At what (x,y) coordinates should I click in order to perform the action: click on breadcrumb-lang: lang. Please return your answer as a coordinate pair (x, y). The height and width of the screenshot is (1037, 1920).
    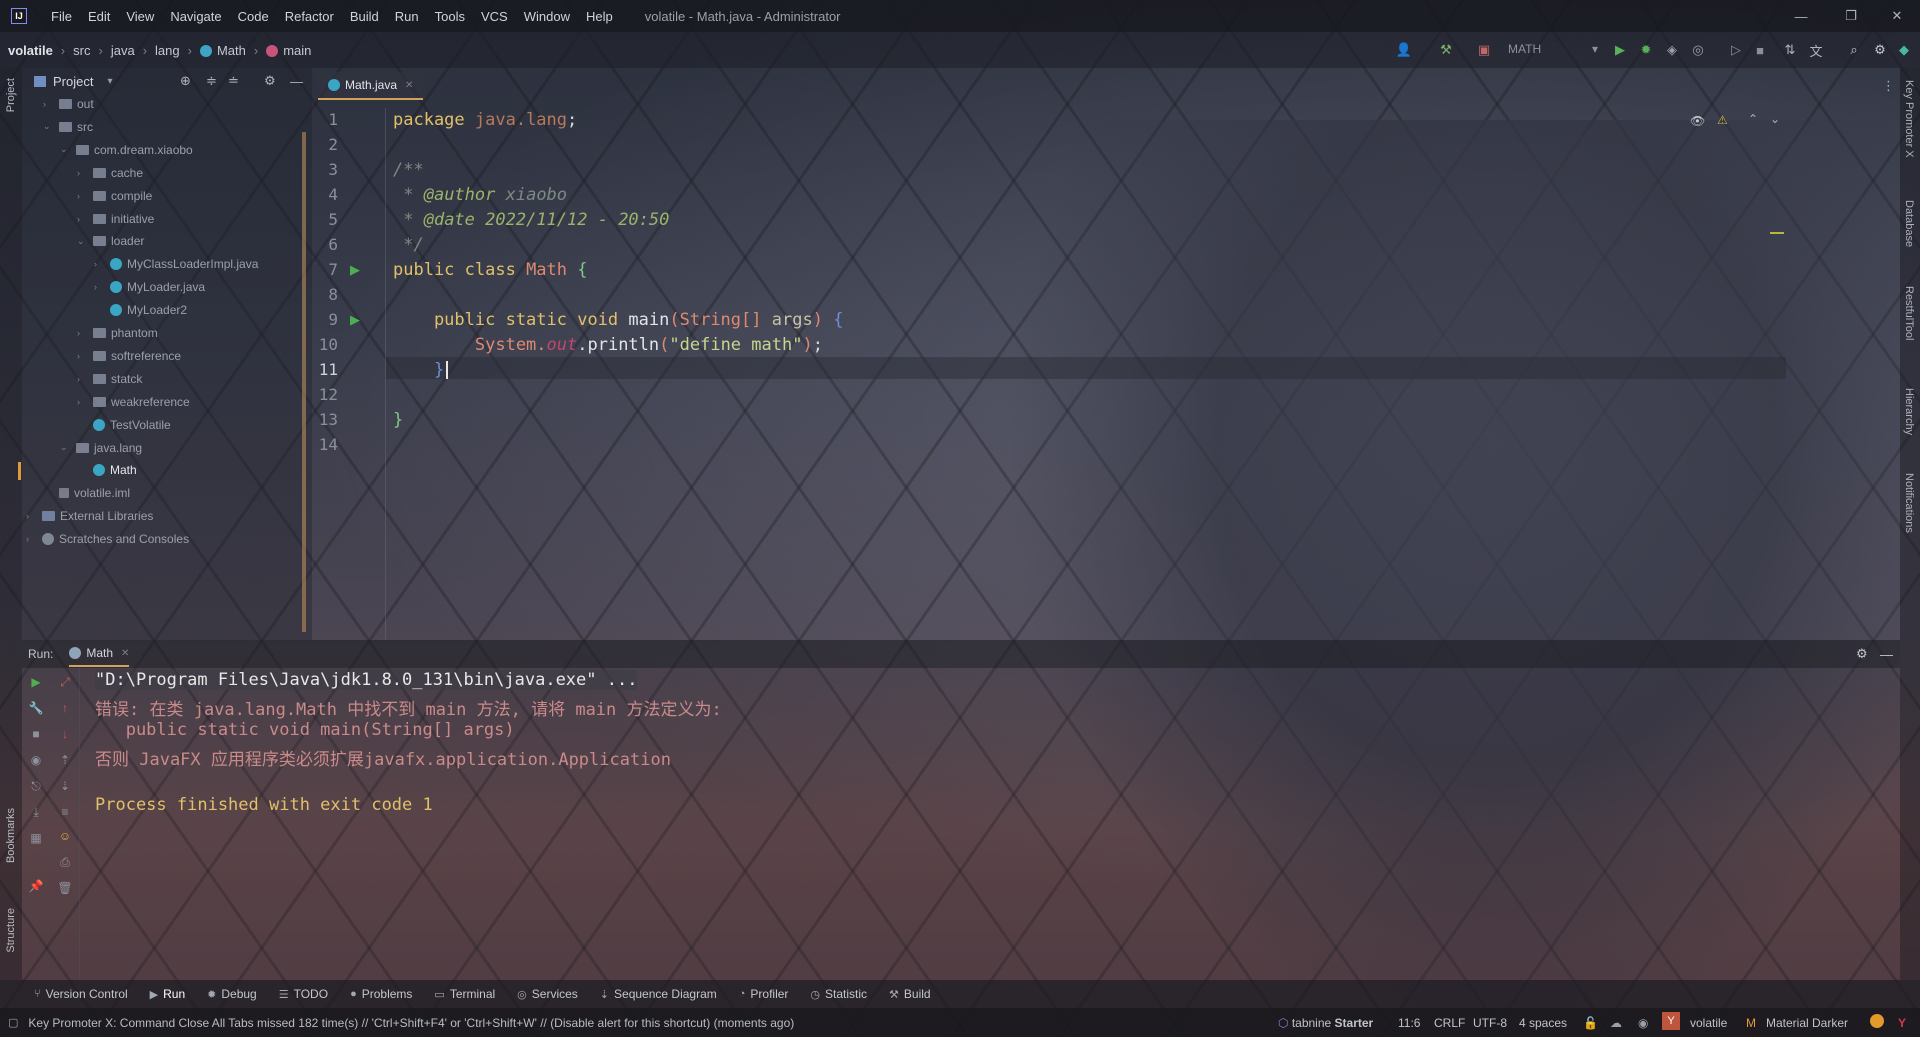
    Looking at the image, I should click on (167, 50).